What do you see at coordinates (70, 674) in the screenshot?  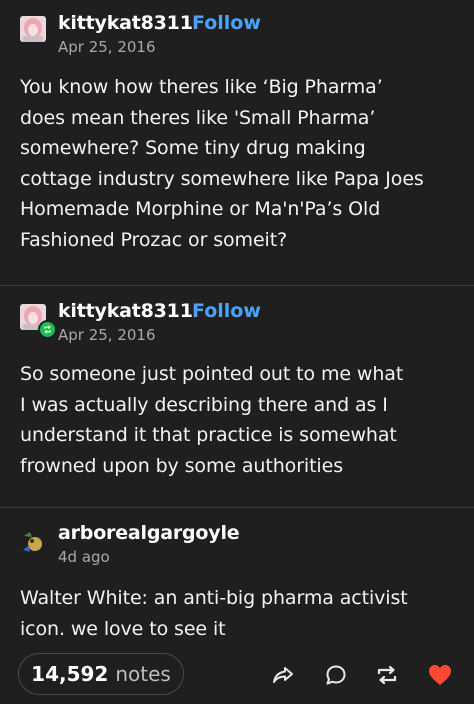 I see `notes-count: 14,592` at bounding box center [70, 674].